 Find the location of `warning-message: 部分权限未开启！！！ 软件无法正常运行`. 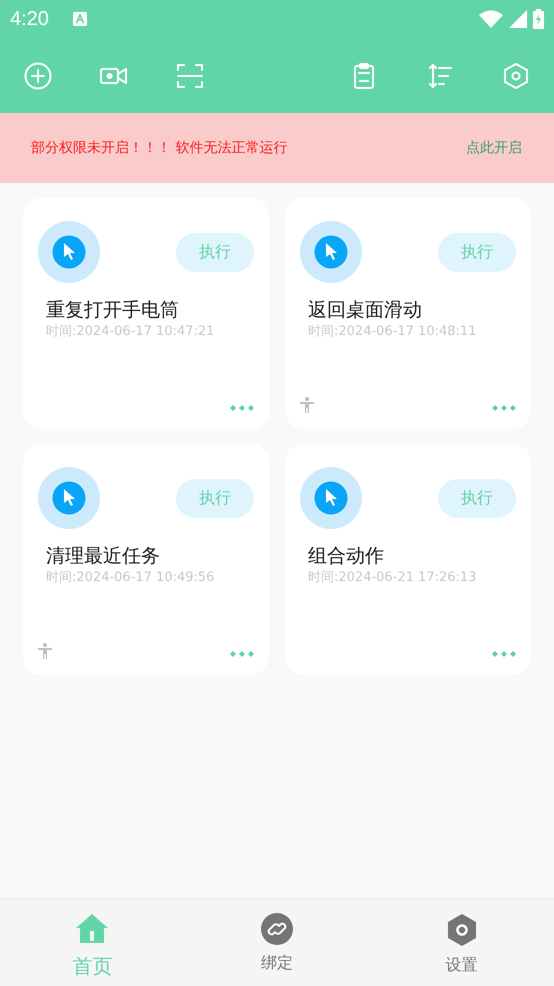

warning-message: 部分权限未开启！！！ 软件无法正常运行 is located at coordinates (159, 148).